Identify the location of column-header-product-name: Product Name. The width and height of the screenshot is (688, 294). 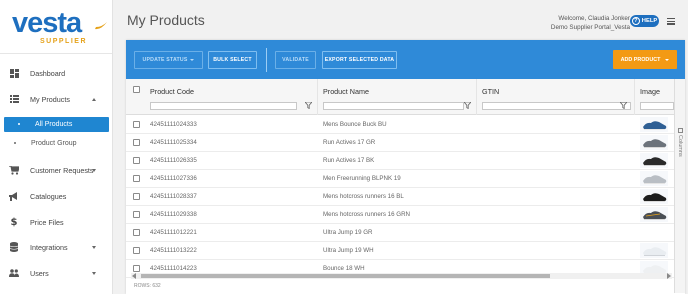
(346, 91).